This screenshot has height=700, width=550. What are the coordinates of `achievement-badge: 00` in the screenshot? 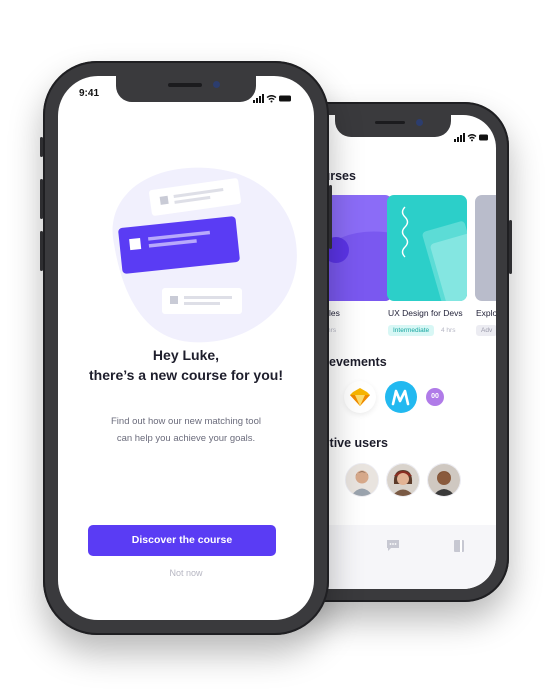 It's located at (435, 397).